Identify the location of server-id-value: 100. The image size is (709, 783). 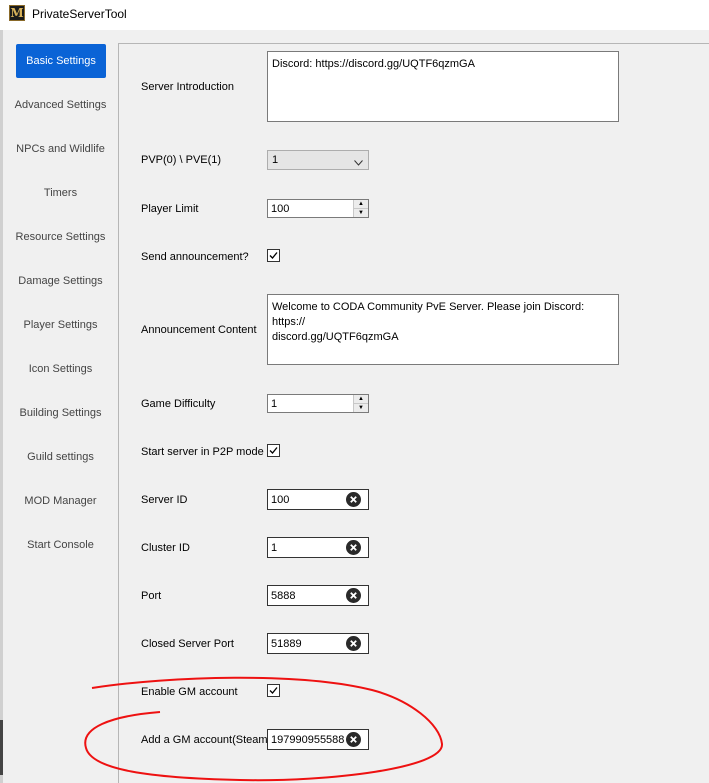
(280, 500).